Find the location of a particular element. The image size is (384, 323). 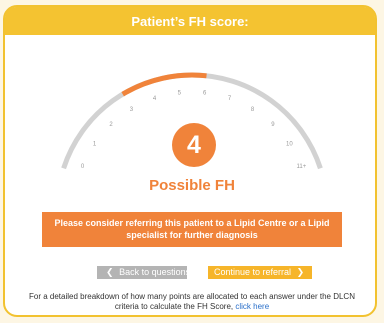

score-circle: 4 is located at coordinates (194, 145).